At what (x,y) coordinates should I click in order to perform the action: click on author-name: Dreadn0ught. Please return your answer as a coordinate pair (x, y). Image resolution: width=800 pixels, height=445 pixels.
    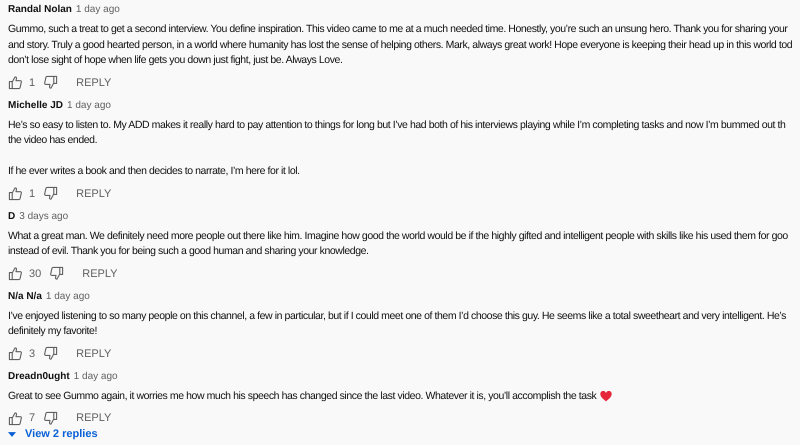
    Looking at the image, I should click on (39, 376).